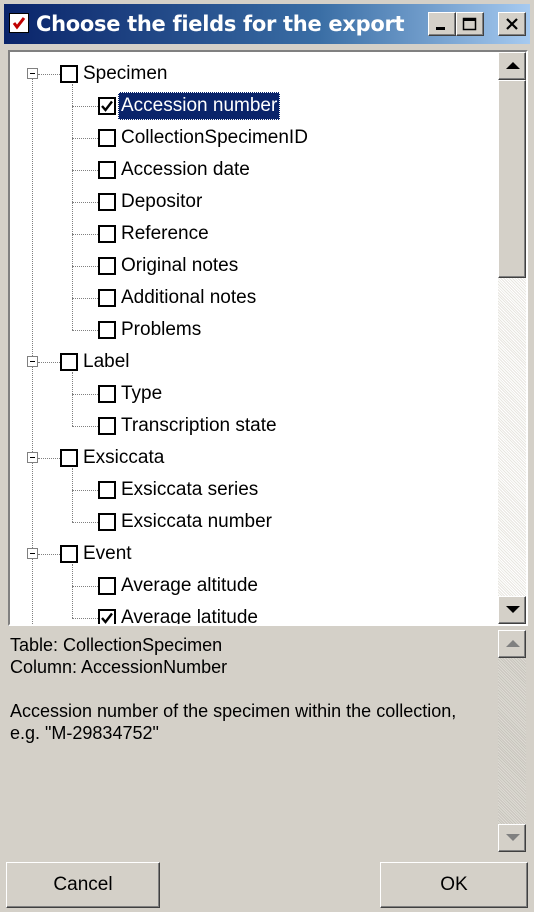 The height and width of the screenshot is (912, 534). I want to click on tree-field-node: Reference, so click(254, 234).